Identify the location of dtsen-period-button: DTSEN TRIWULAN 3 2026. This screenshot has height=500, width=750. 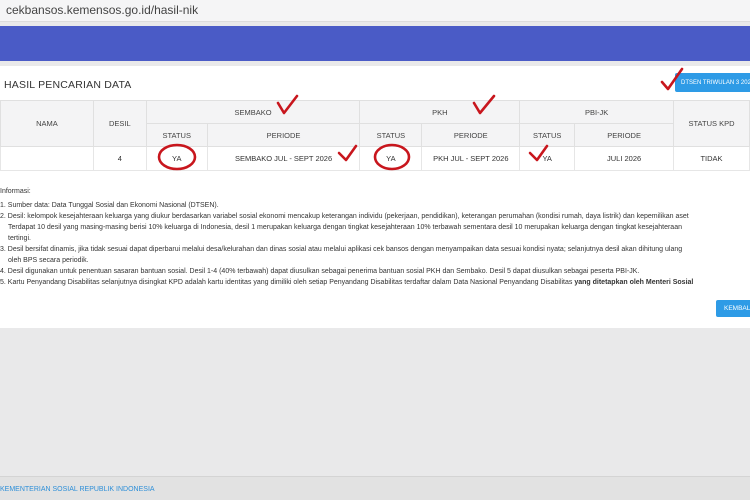
(712, 82).